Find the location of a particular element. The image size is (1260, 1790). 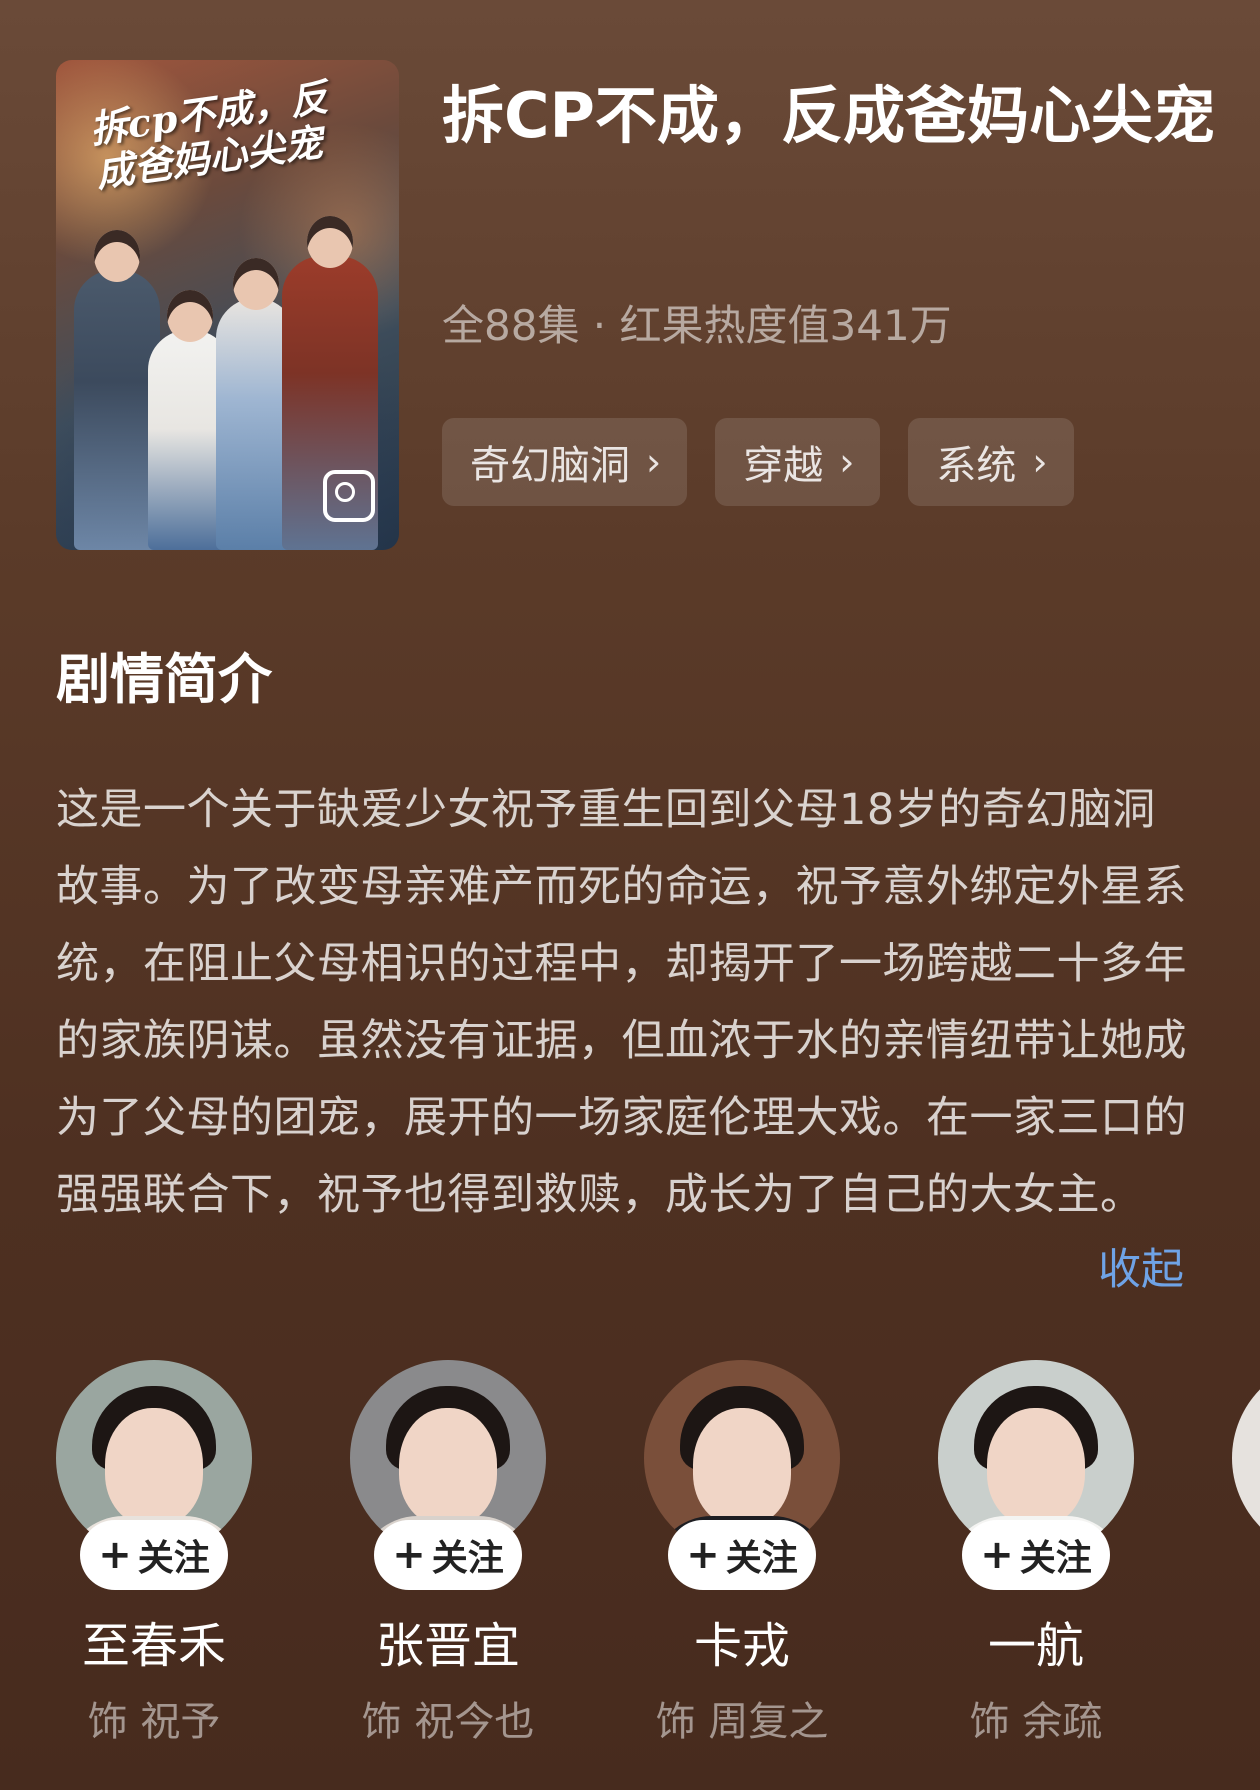

cast-card: + 关注 至春禾 饰 祝予 is located at coordinates (154, 1560).